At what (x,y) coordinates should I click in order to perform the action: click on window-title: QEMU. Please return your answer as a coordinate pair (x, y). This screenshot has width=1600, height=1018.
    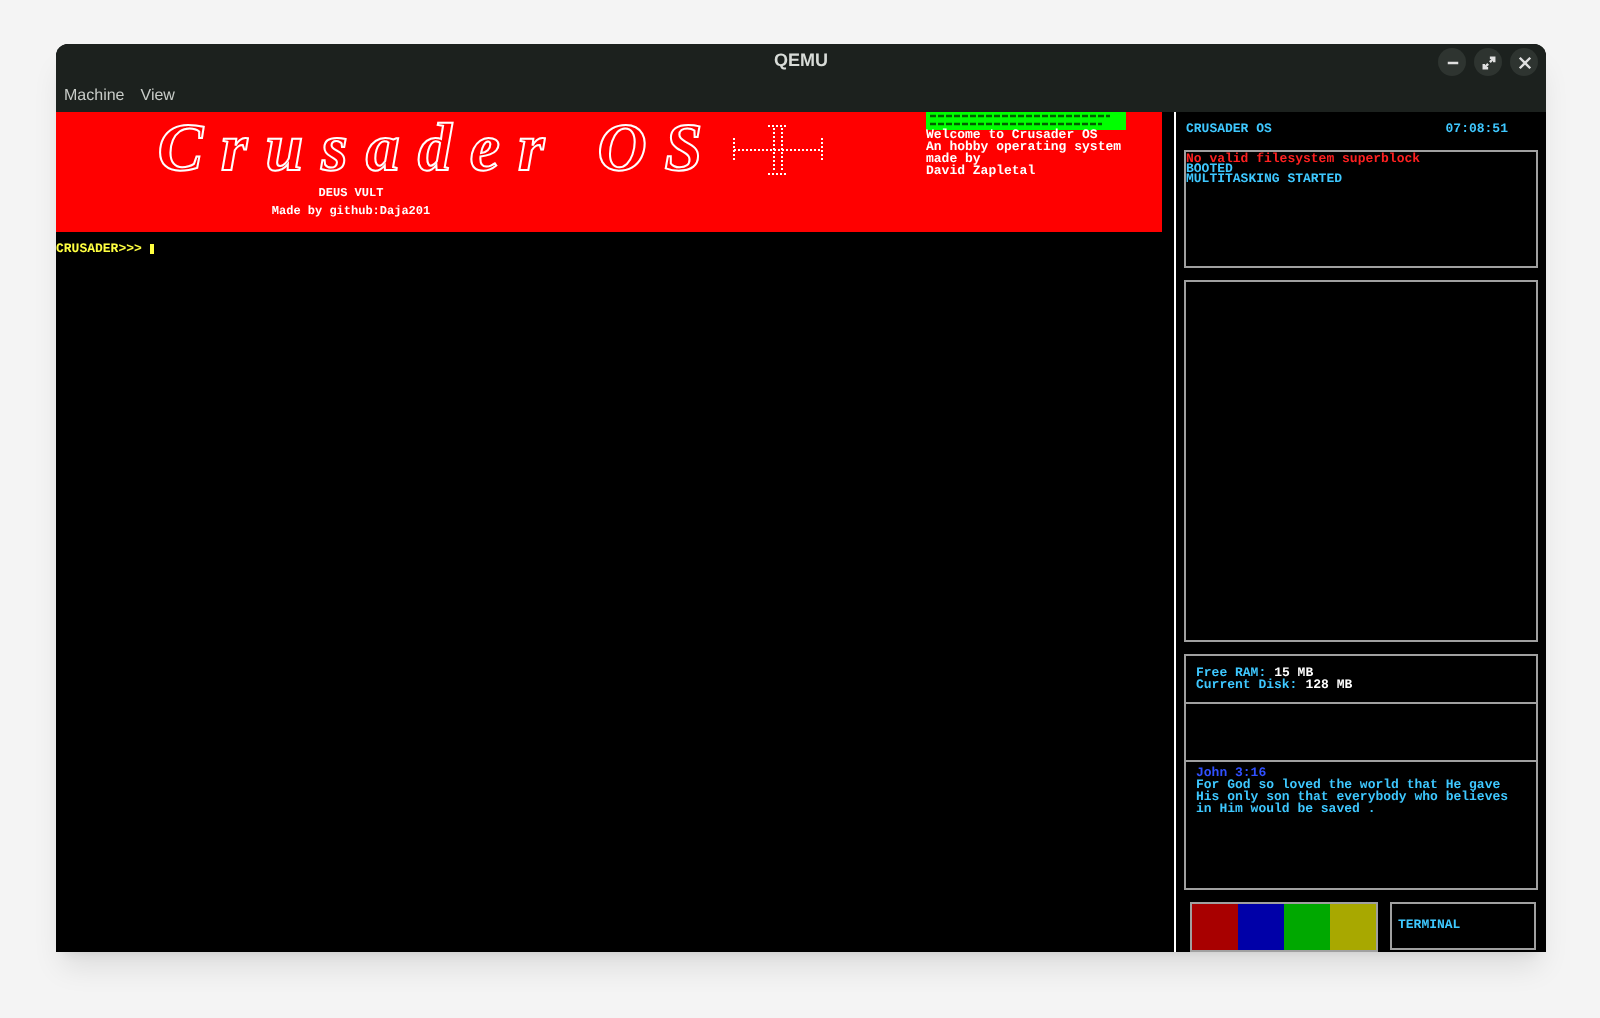
    Looking at the image, I should click on (801, 61).